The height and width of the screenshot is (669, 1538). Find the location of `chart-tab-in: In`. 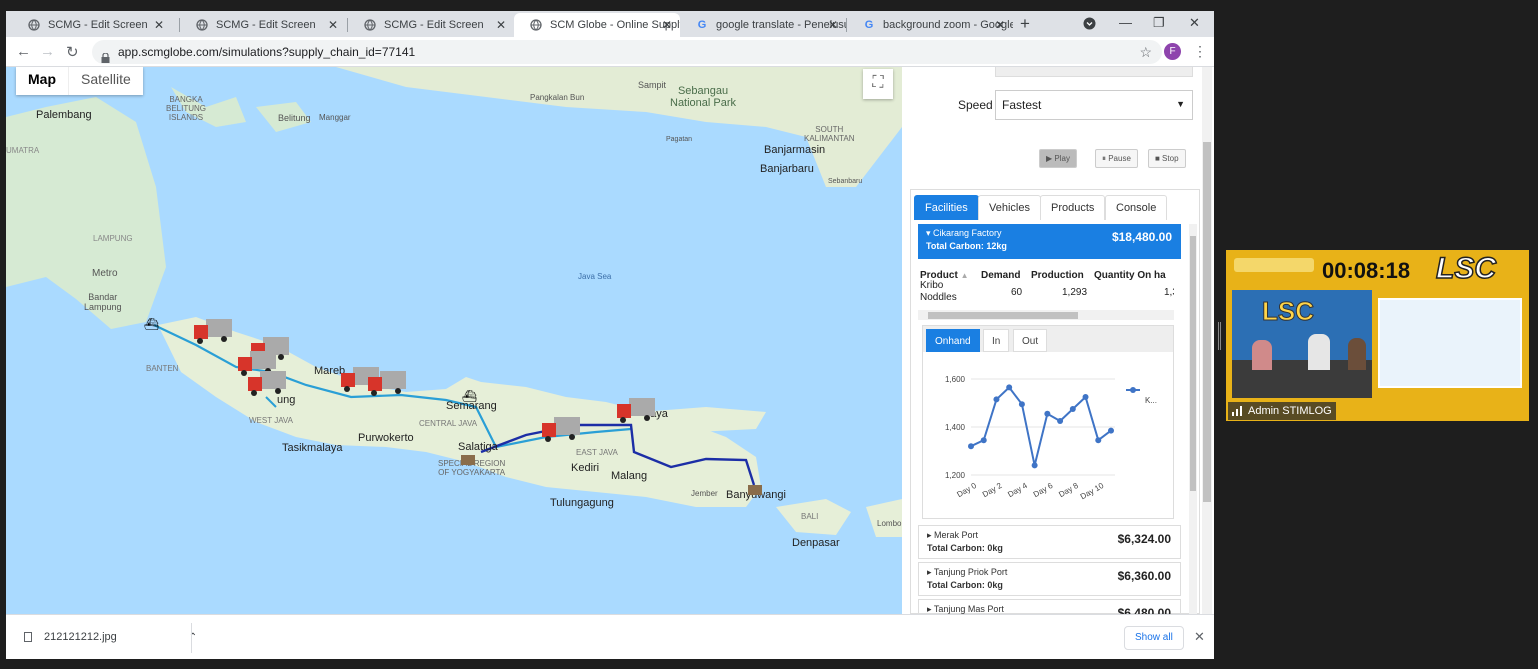

chart-tab-in: In is located at coordinates (996, 340).